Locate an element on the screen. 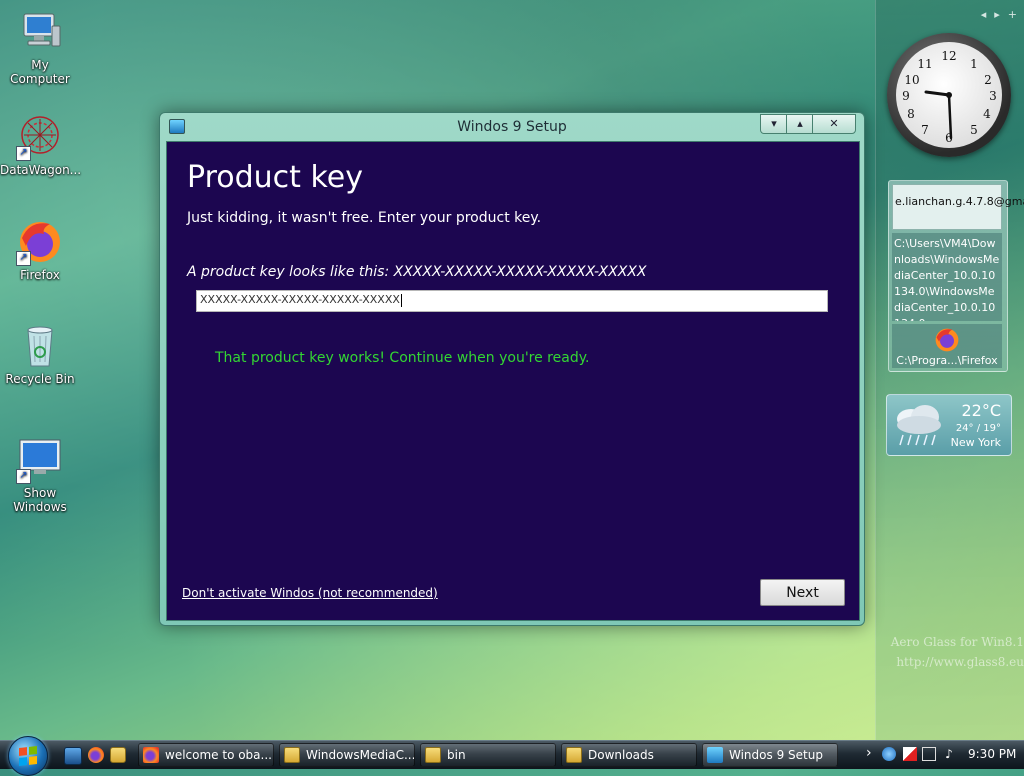 This screenshot has width=1024, height=776. svg-text: 5 is located at coordinates (974, 130).